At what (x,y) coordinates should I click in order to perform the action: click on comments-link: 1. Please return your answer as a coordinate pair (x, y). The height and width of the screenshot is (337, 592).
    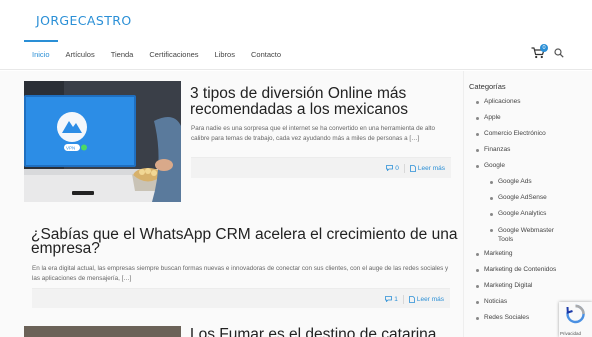
    Looking at the image, I should click on (391, 299).